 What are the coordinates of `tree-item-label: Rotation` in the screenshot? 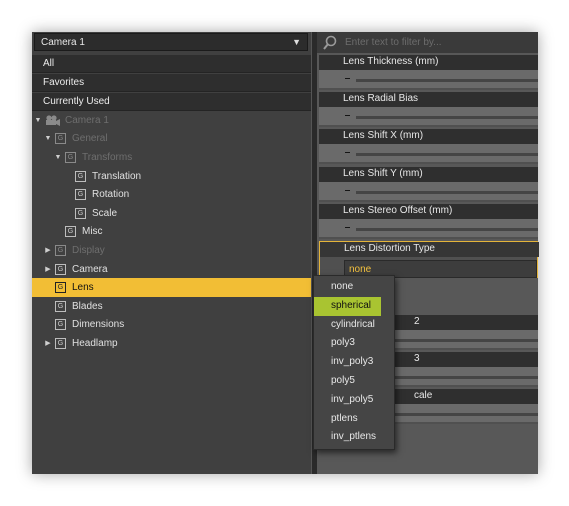 It's located at (111, 195).